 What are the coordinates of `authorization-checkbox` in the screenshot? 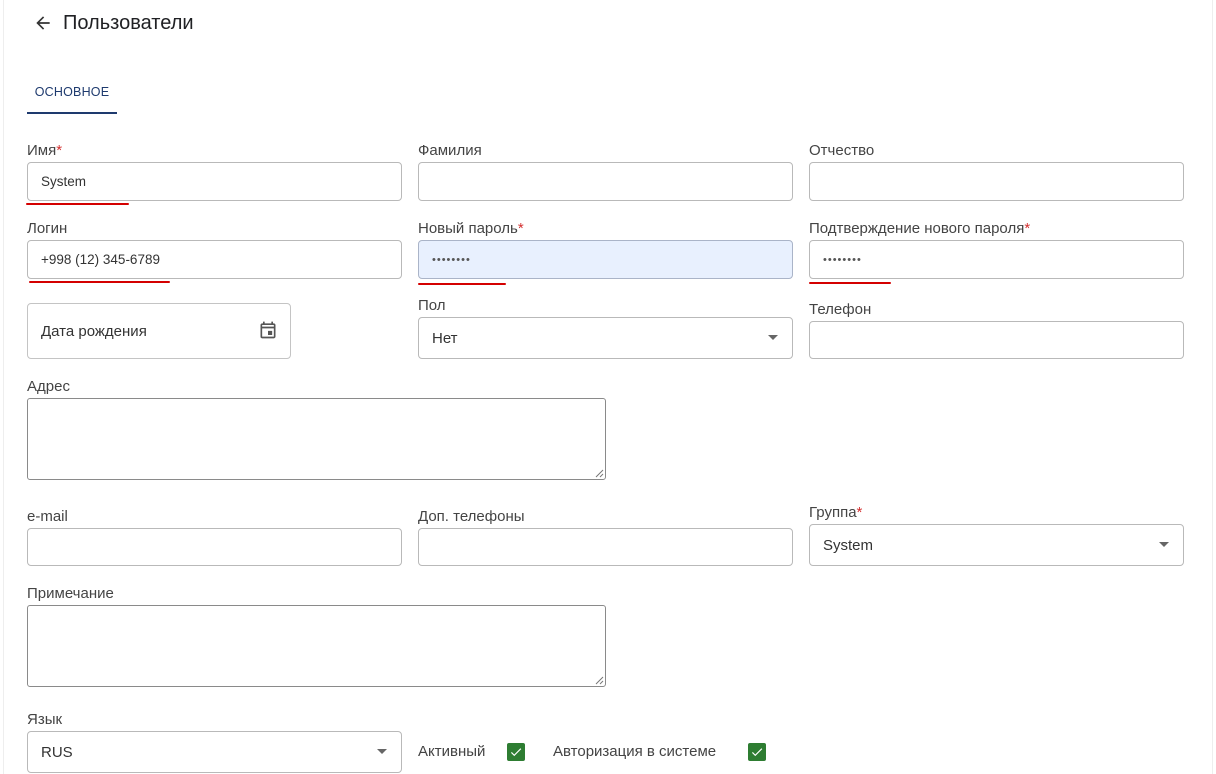 It's located at (757, 752).